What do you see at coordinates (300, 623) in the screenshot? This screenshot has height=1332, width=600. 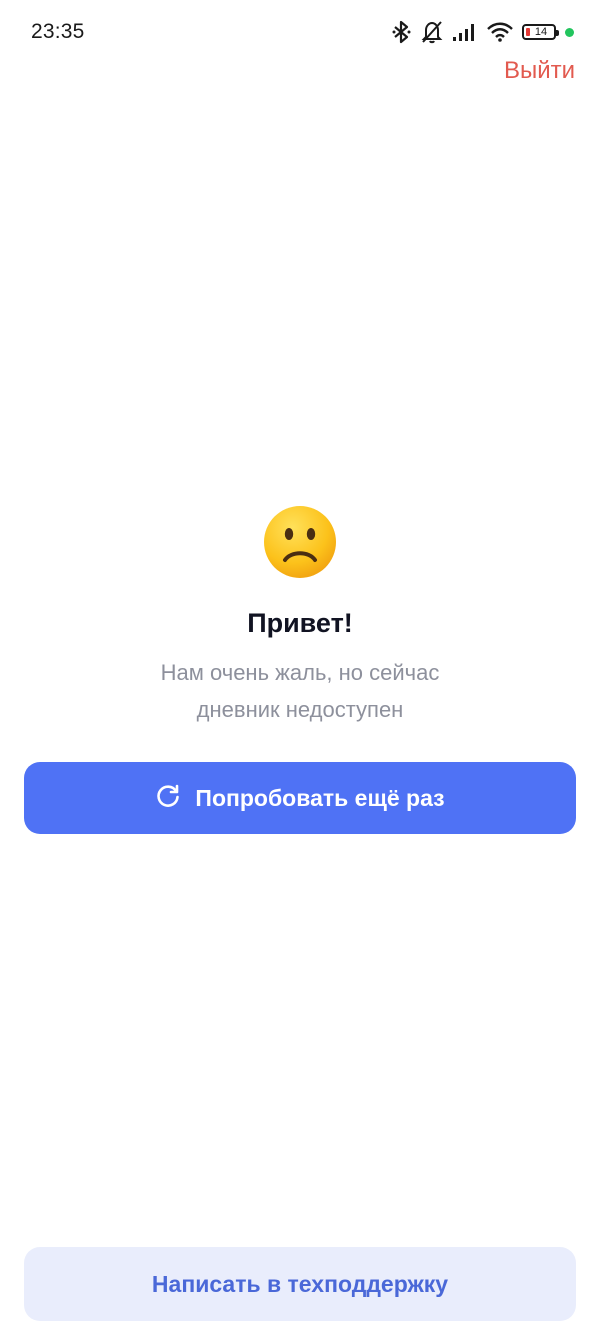 I see `page-title: Привет!` at bounding box center [300, 623].